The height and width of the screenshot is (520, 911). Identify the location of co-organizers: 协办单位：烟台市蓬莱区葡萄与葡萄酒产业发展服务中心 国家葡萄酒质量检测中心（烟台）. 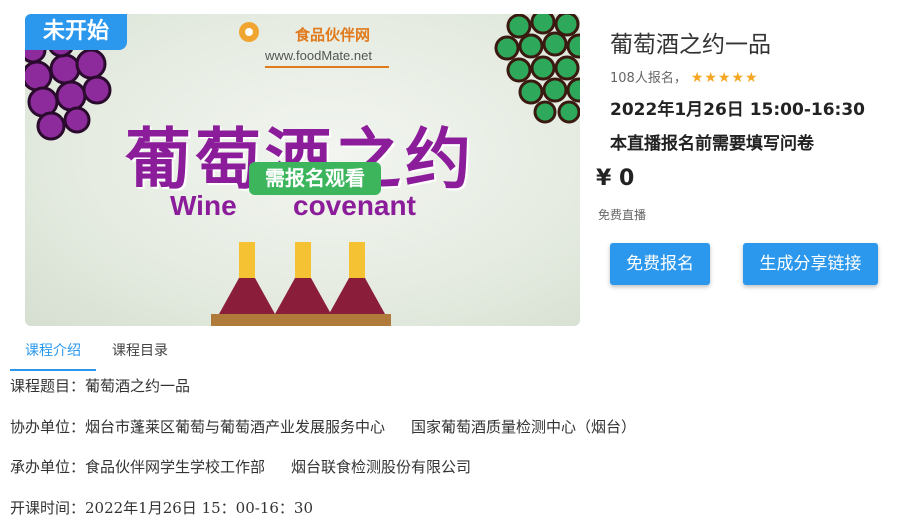
(323, 426).